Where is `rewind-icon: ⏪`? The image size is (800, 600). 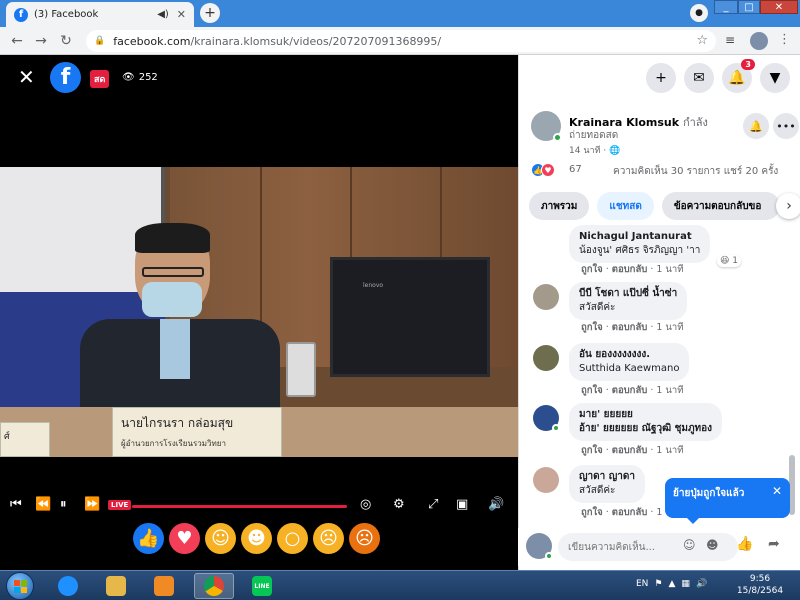 rewind-icon: ⏪ is located at coordinates (43, 504).